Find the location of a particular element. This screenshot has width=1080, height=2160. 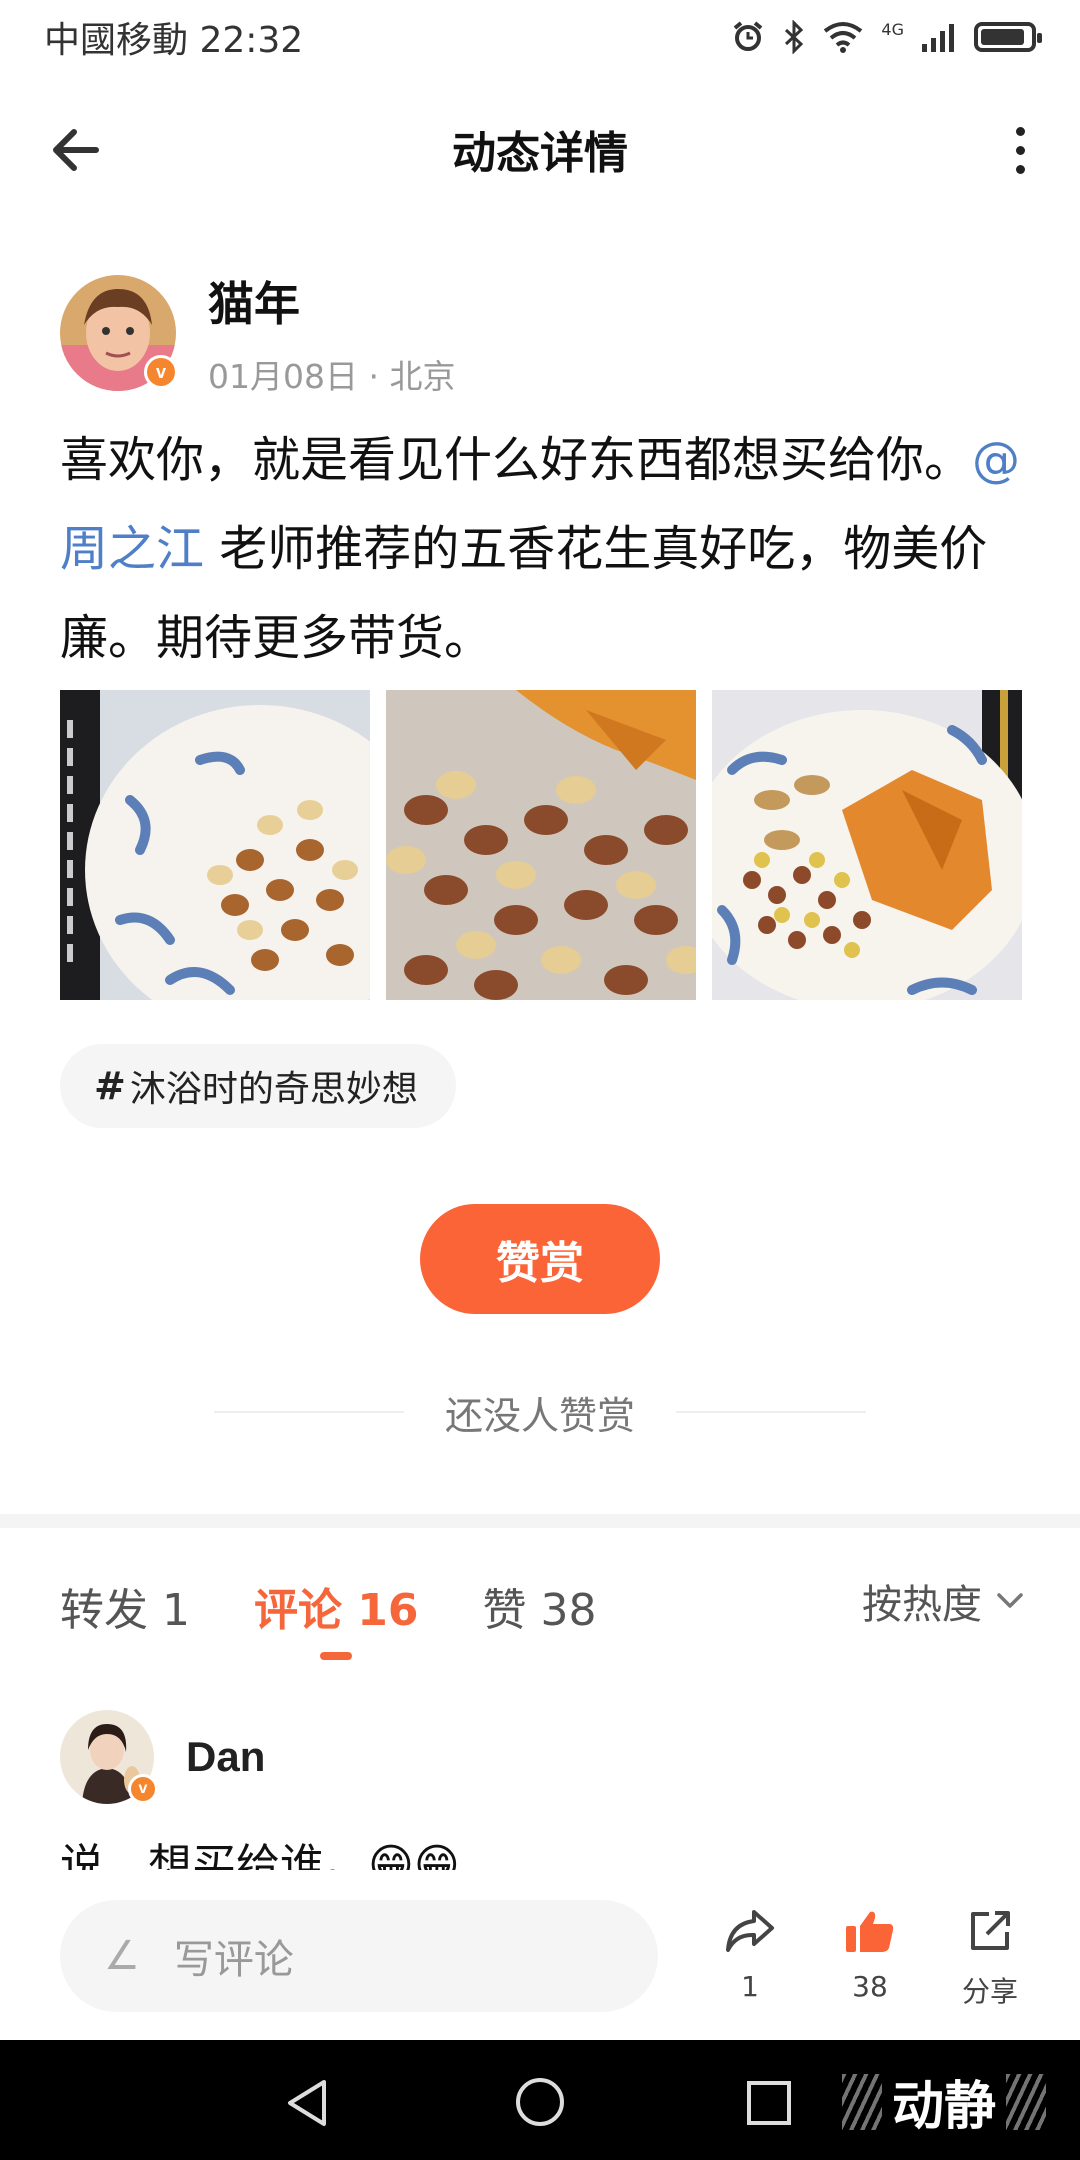

sort-dropdown: 按热度 is located at coordinates (943, 1601).